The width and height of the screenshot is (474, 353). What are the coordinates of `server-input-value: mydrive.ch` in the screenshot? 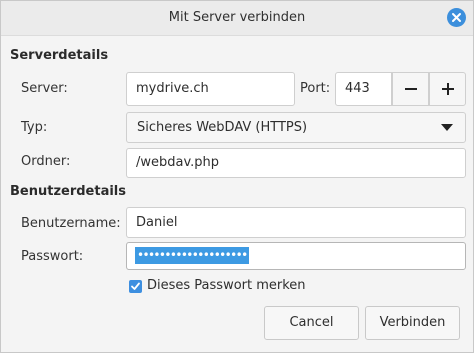 It's located at (172, 88).